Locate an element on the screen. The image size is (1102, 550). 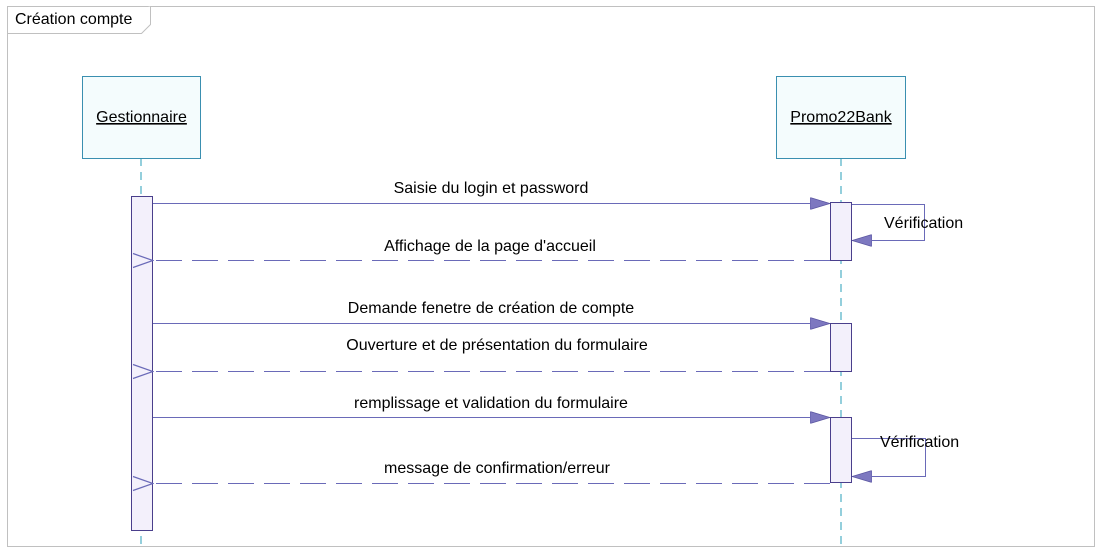
participant-name: Promo22Bank is located at coordinates (841, 117).